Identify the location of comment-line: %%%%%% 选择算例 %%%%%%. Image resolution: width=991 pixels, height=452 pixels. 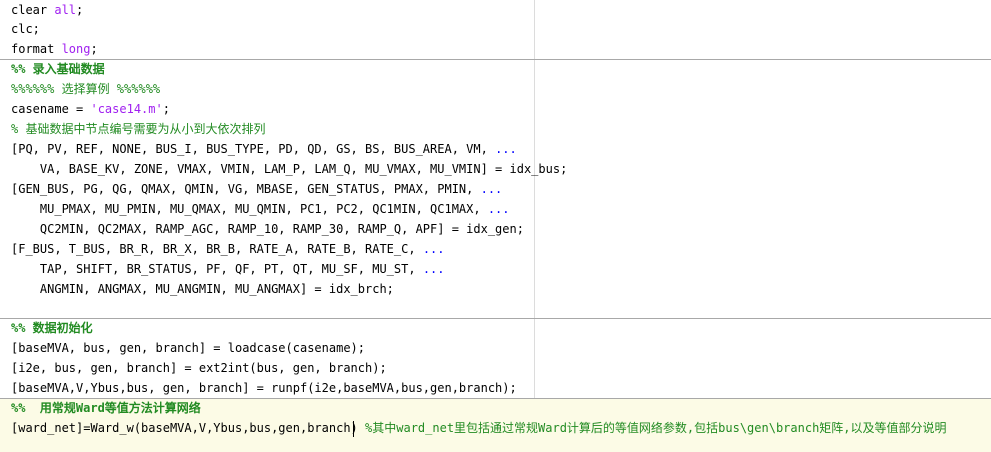
(85, 89).